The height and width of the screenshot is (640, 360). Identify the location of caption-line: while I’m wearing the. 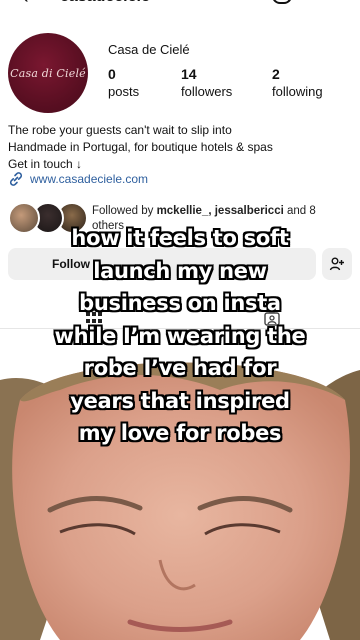
(180, 335).